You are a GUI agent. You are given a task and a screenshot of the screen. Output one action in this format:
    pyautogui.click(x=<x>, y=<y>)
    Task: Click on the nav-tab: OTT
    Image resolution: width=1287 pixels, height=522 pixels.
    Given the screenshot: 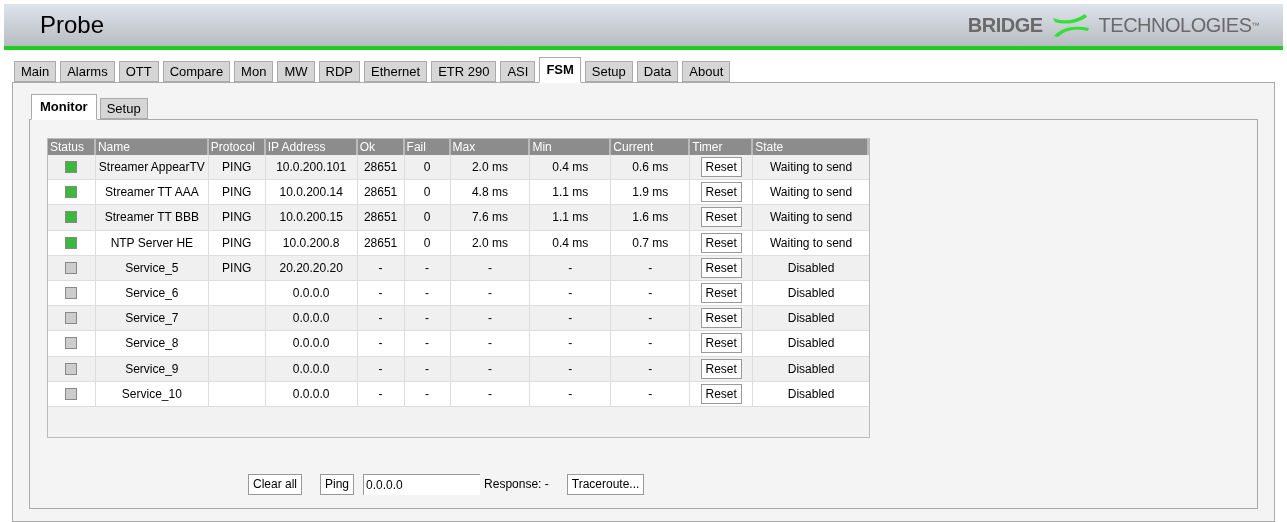 What is the action you would take?
    pyautogui.click(x=138, y=71)
    